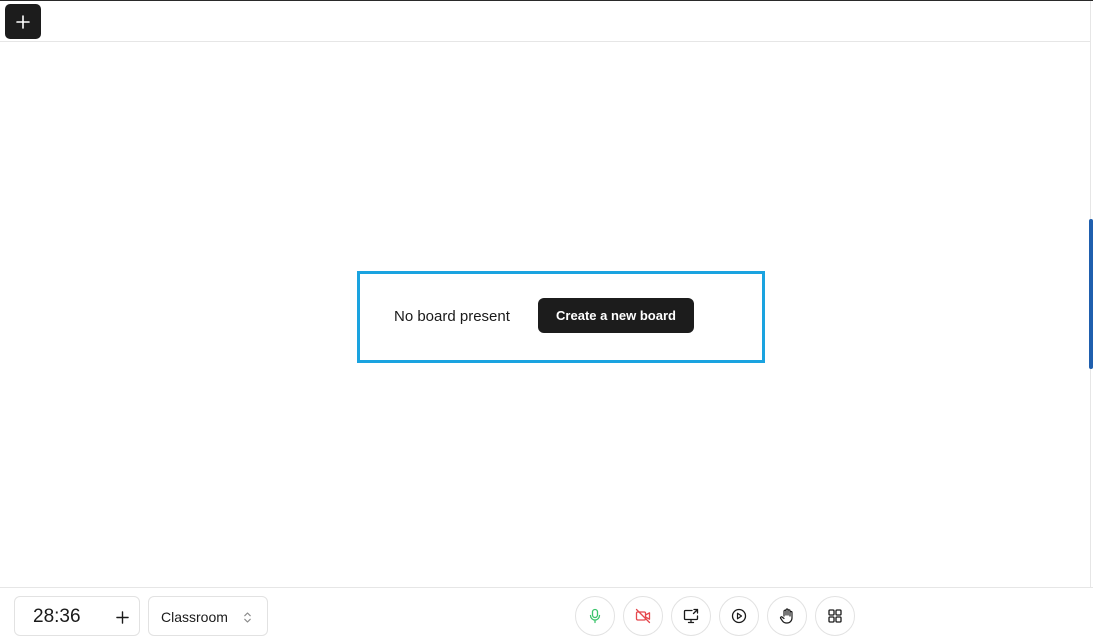  I want to click on create-board-button: Create a new board, so click(616, 315).